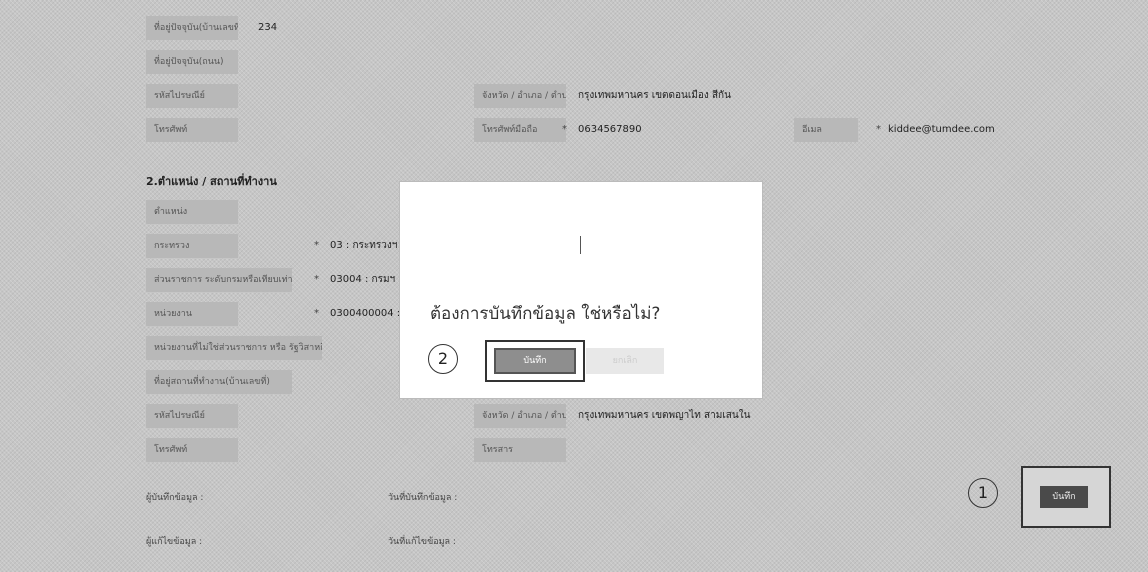 The image size is (1148, 572). Describe the element at coordinates (664, 416) in the screenshot. I see `office-province-value: กรุงเทพมหานคร เขตพญาไท สามเสนใน` at that location.